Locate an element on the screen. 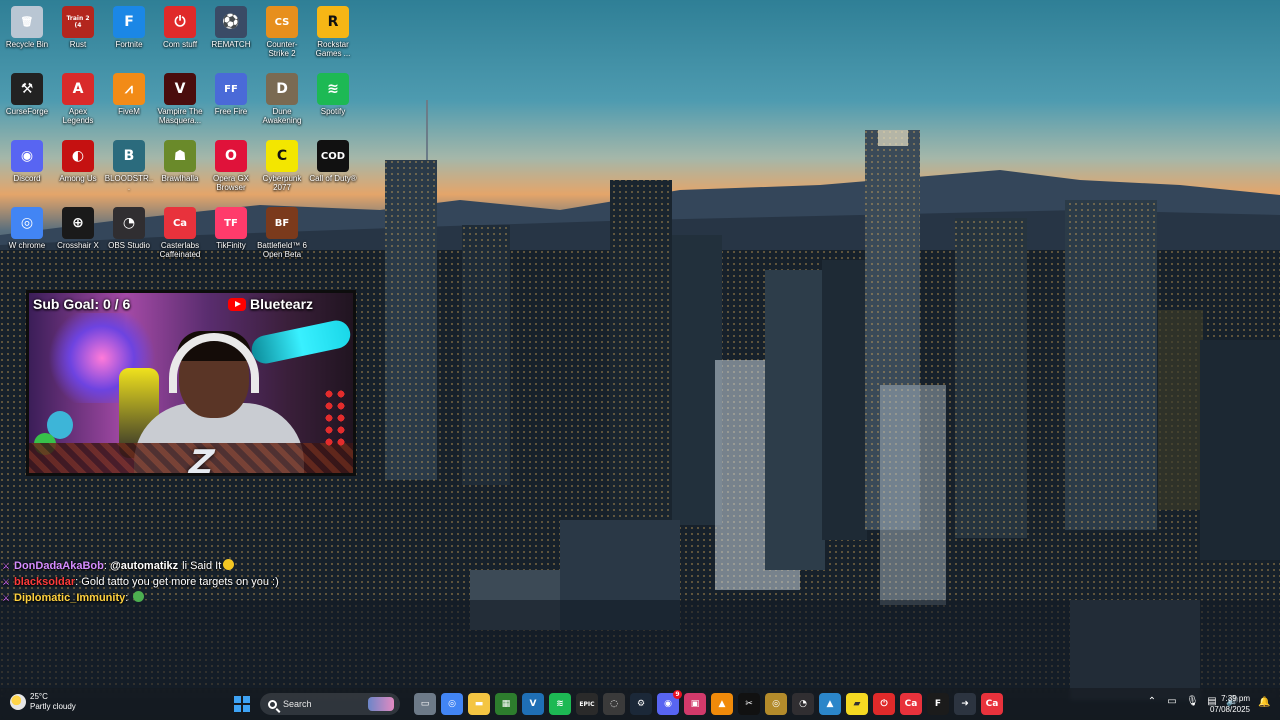  taskbar-app-fortnite: F is located at coordinates (938, 704).